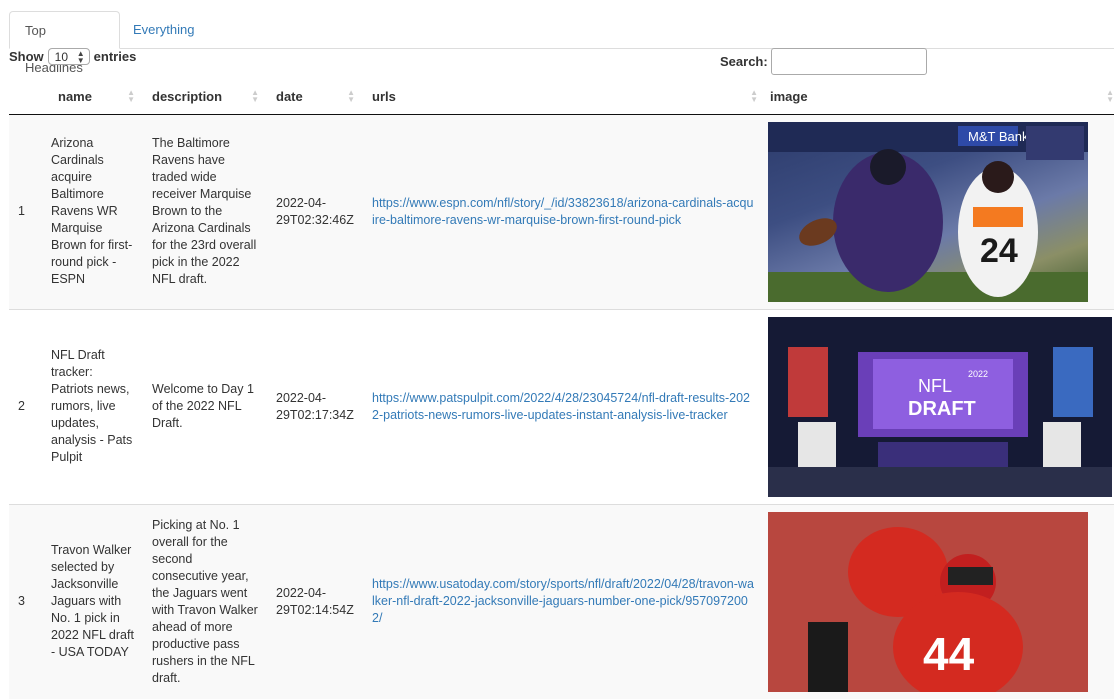  What do you see at coordinates (94, 97) in the screenshot?
I see `column-header-name: name ▲ ▼` at bounding box center [94, 97].